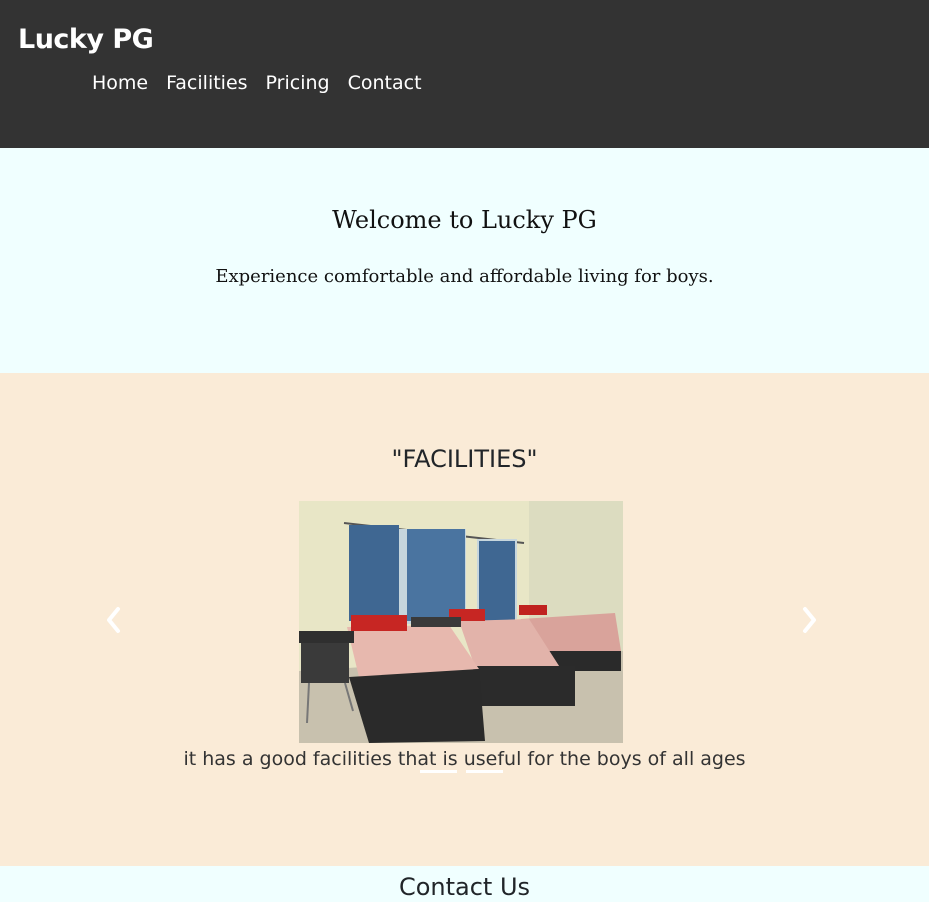 The height and width of the screenshot is (902, 929). Describe the element at coordinates (461, 622) in the screenshot. I see `room-photo` at that location.